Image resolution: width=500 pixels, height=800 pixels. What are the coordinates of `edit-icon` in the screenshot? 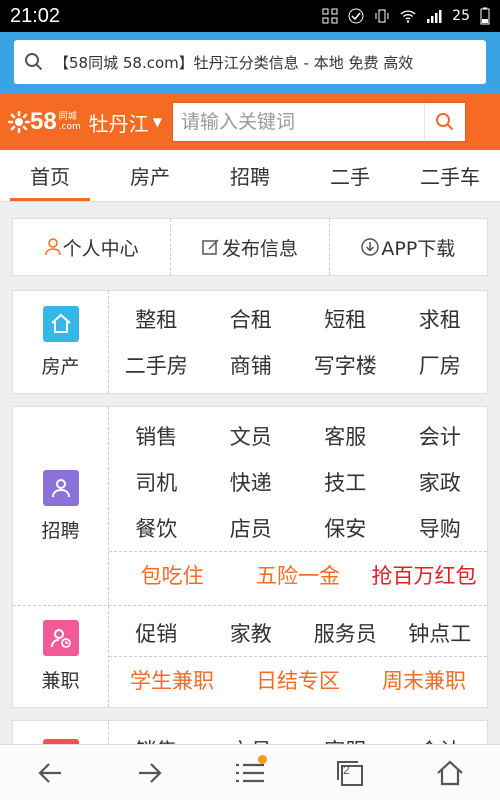 It's located at (210, 247).